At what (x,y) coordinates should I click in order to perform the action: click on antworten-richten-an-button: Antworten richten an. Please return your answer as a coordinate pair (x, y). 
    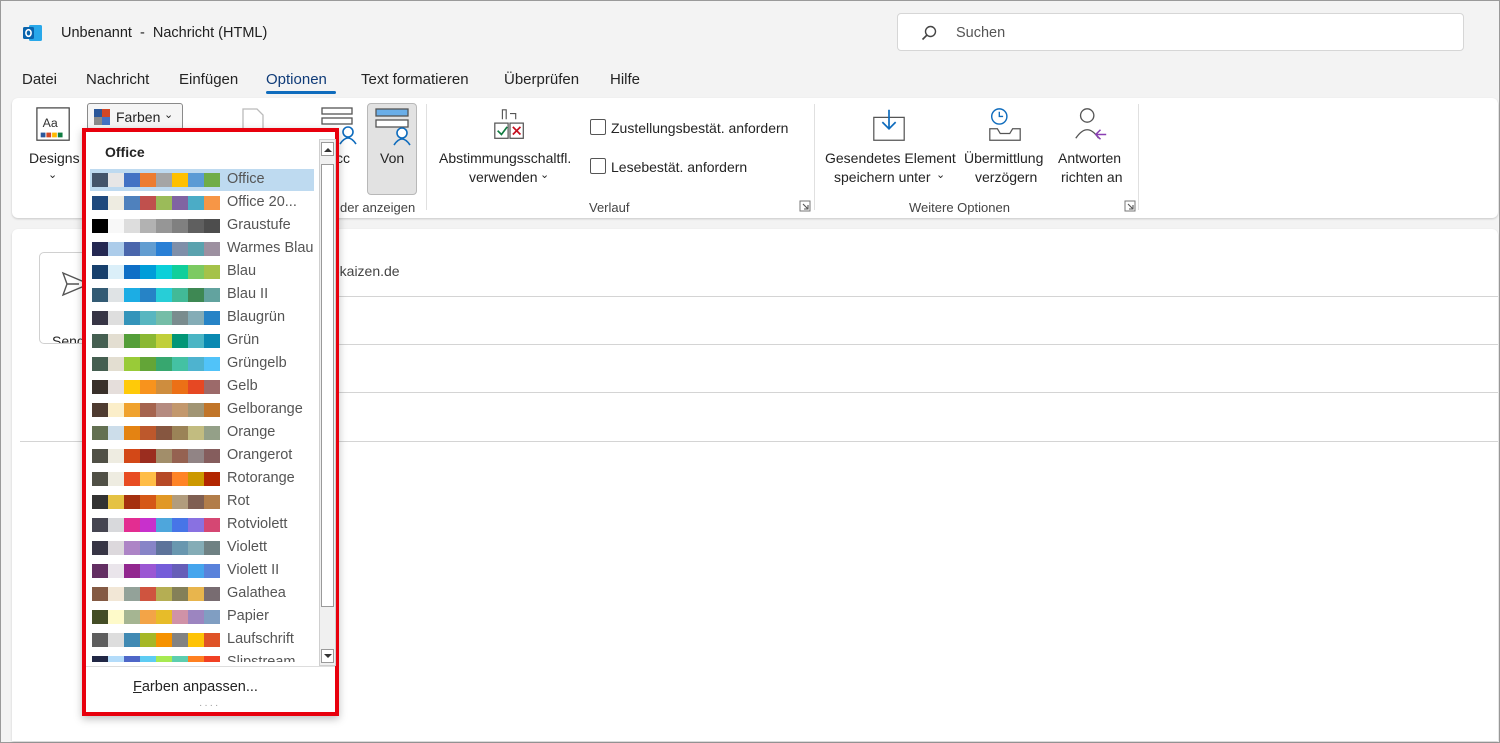
    Looking at the image, I should click on (1092, 147).